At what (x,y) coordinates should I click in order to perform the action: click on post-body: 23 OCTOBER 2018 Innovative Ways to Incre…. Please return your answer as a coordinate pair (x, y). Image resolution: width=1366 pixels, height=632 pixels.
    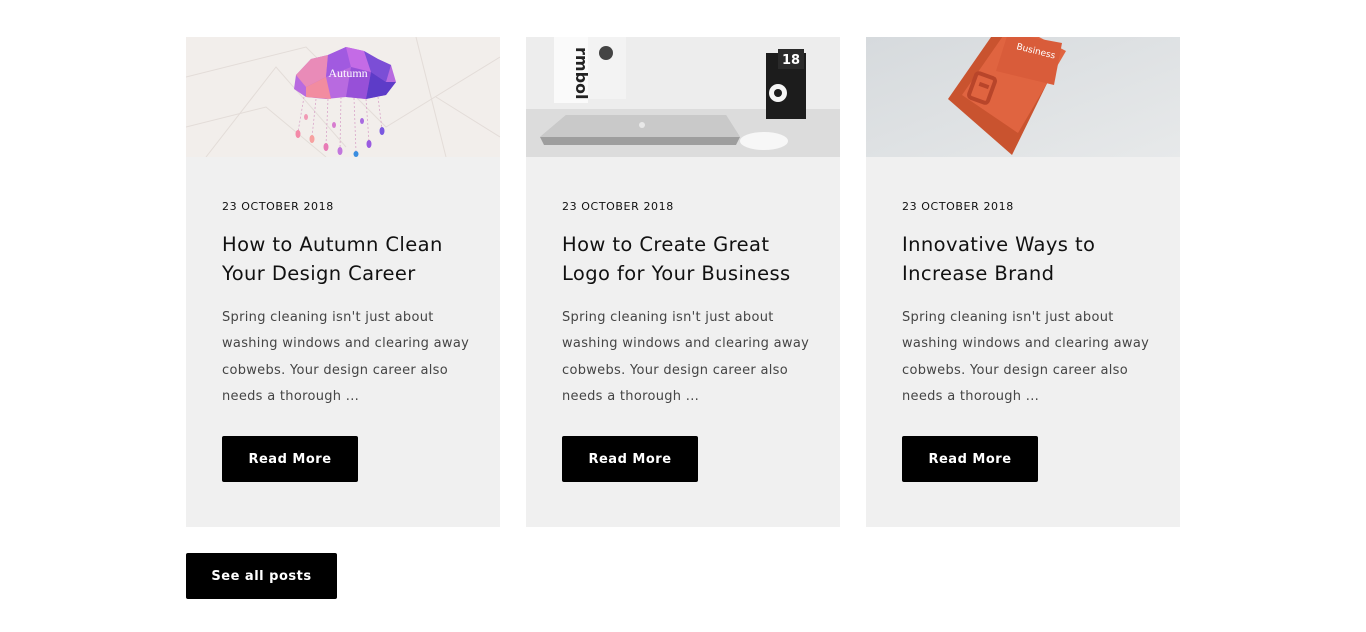
    Looking at the image, I should click on (1023, 305).